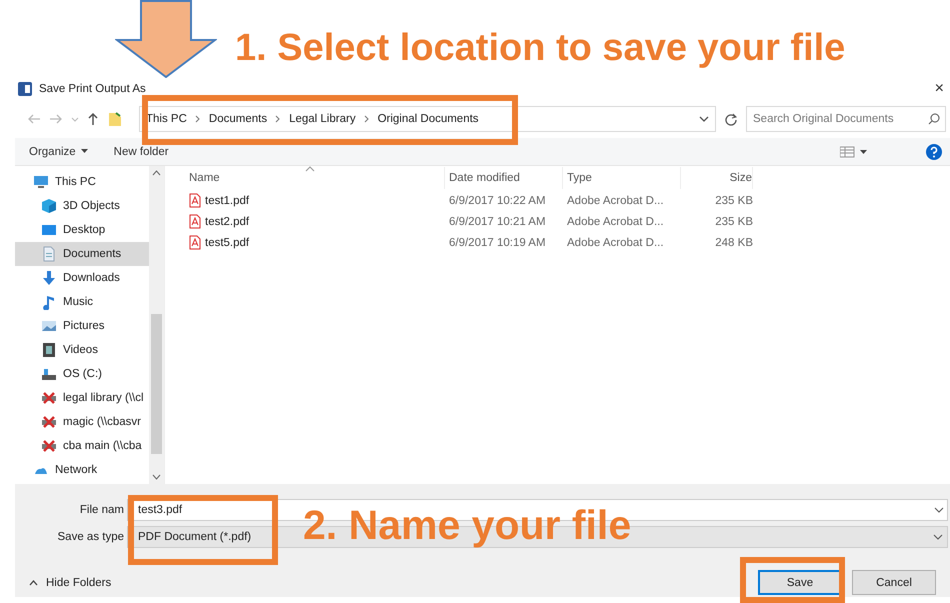  I want to click on breadcrumb-item: Original Documents, so click(428, 119).